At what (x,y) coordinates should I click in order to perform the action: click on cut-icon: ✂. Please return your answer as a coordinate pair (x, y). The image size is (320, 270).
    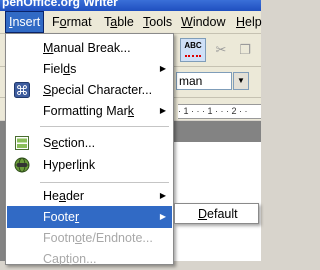
    Looking at the image, I should click on (221, 50).